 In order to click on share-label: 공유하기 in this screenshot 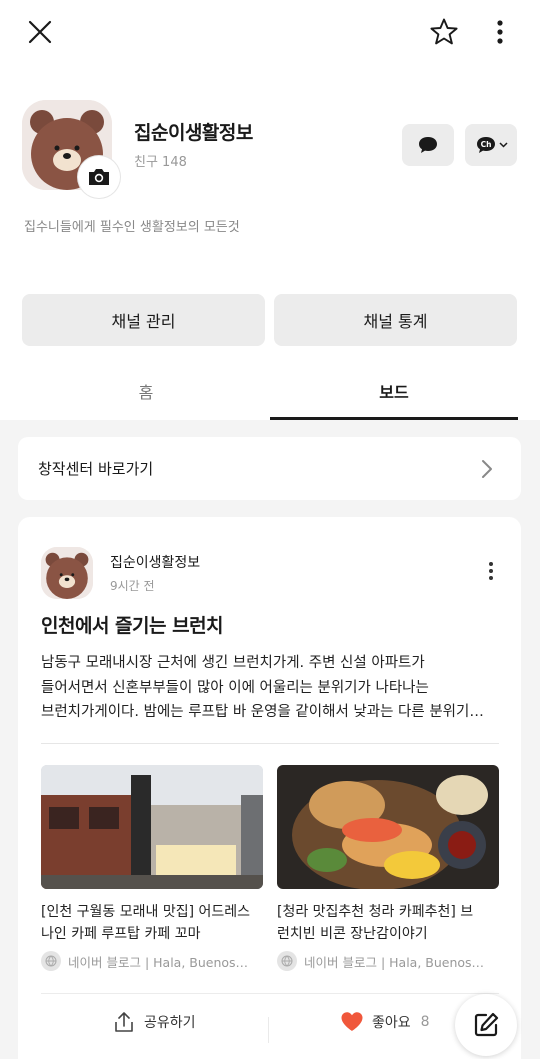, I will do `click(170, 1023)`.